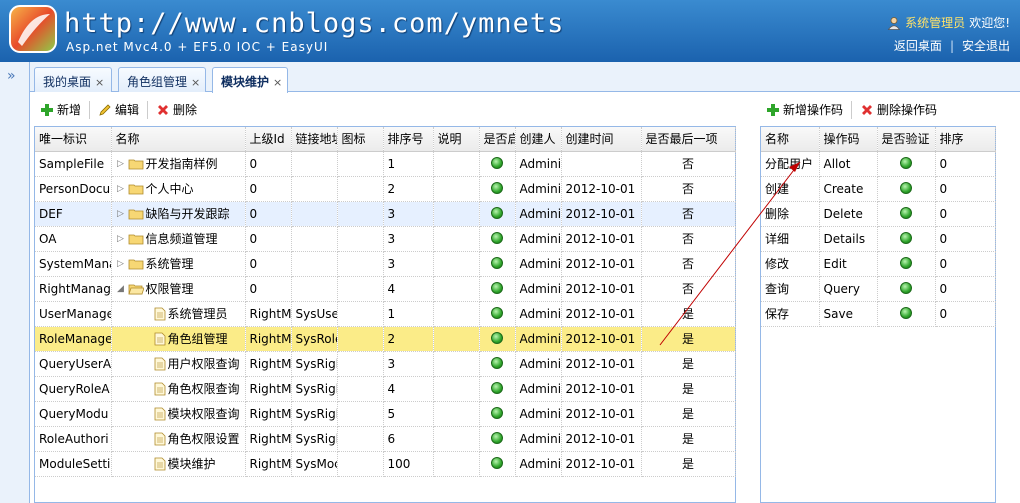 Image resolution: width=1020 pixels, height=503 pixels. Describe the element at coordinates (178, 264) in the screenshot. I see `cell-name: ▷ 系统管理` at that location.